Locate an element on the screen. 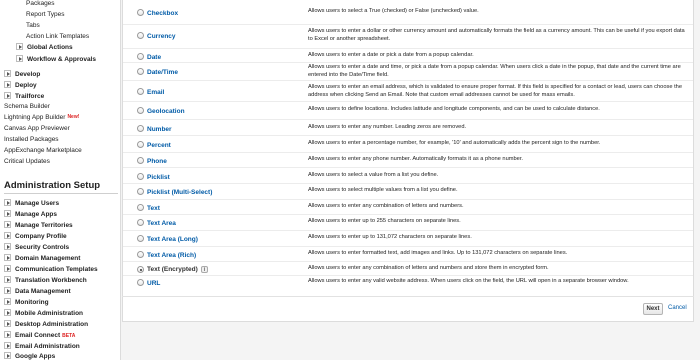  field-type-label: Text Area (Rich) is located at coordinates (171, 255).